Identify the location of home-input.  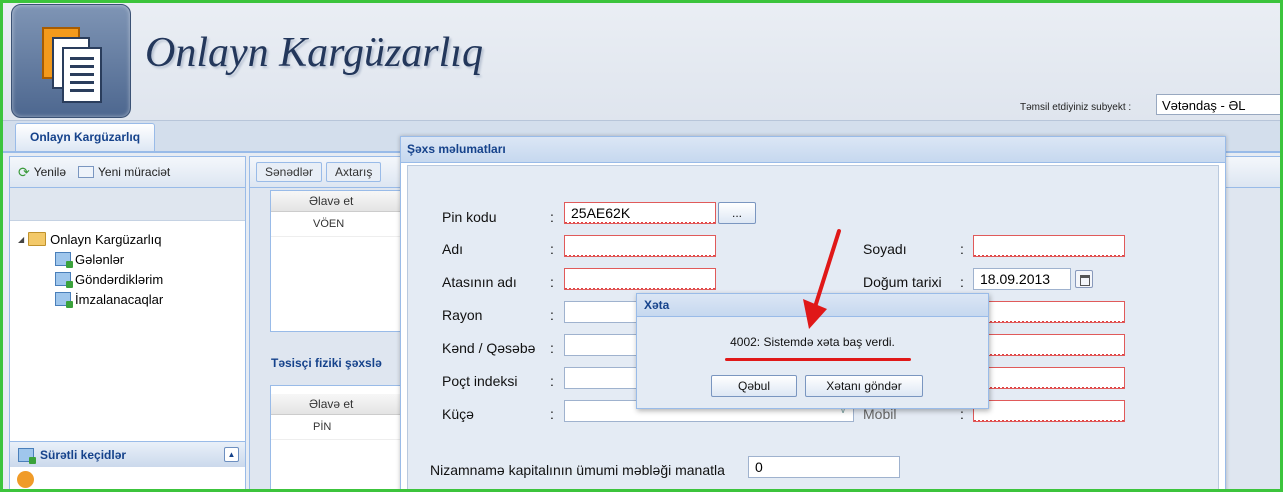
(1049, 312).